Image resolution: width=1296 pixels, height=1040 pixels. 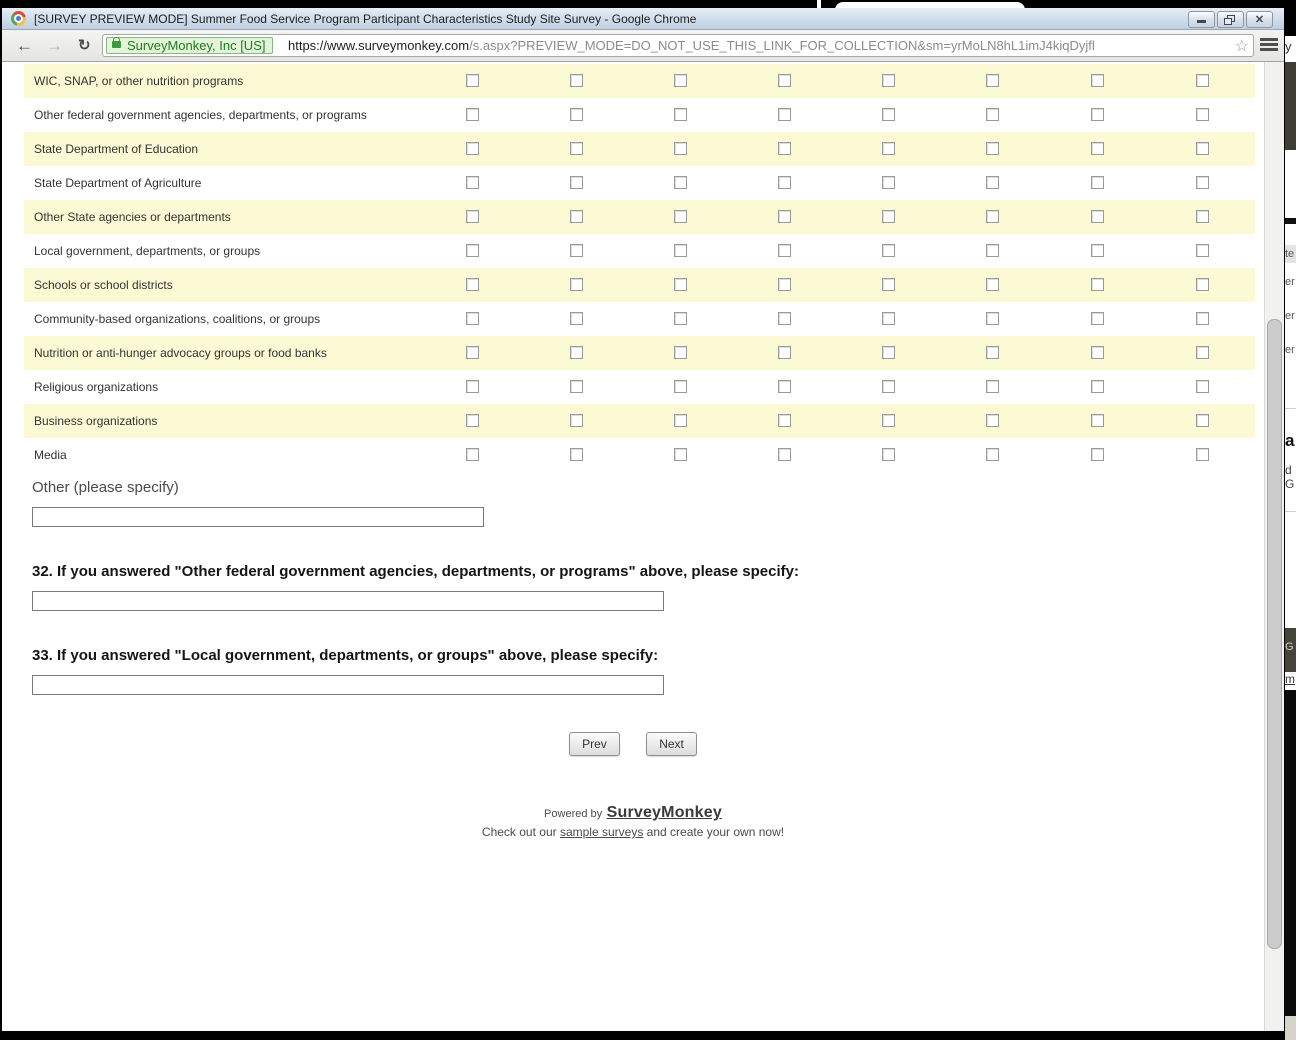 What do you see at coordinates (258, 517) in the screenshot?
I see `other-specify-input` at bounding box center [258, 517].